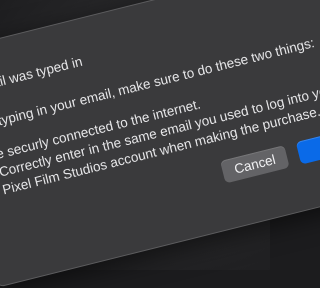 Image resolution: width=320 pixels, height=288 pixels. Describe the element at coordinates (255, 164) in the screenshot. I see `cancel-button: Cancel` at that location.